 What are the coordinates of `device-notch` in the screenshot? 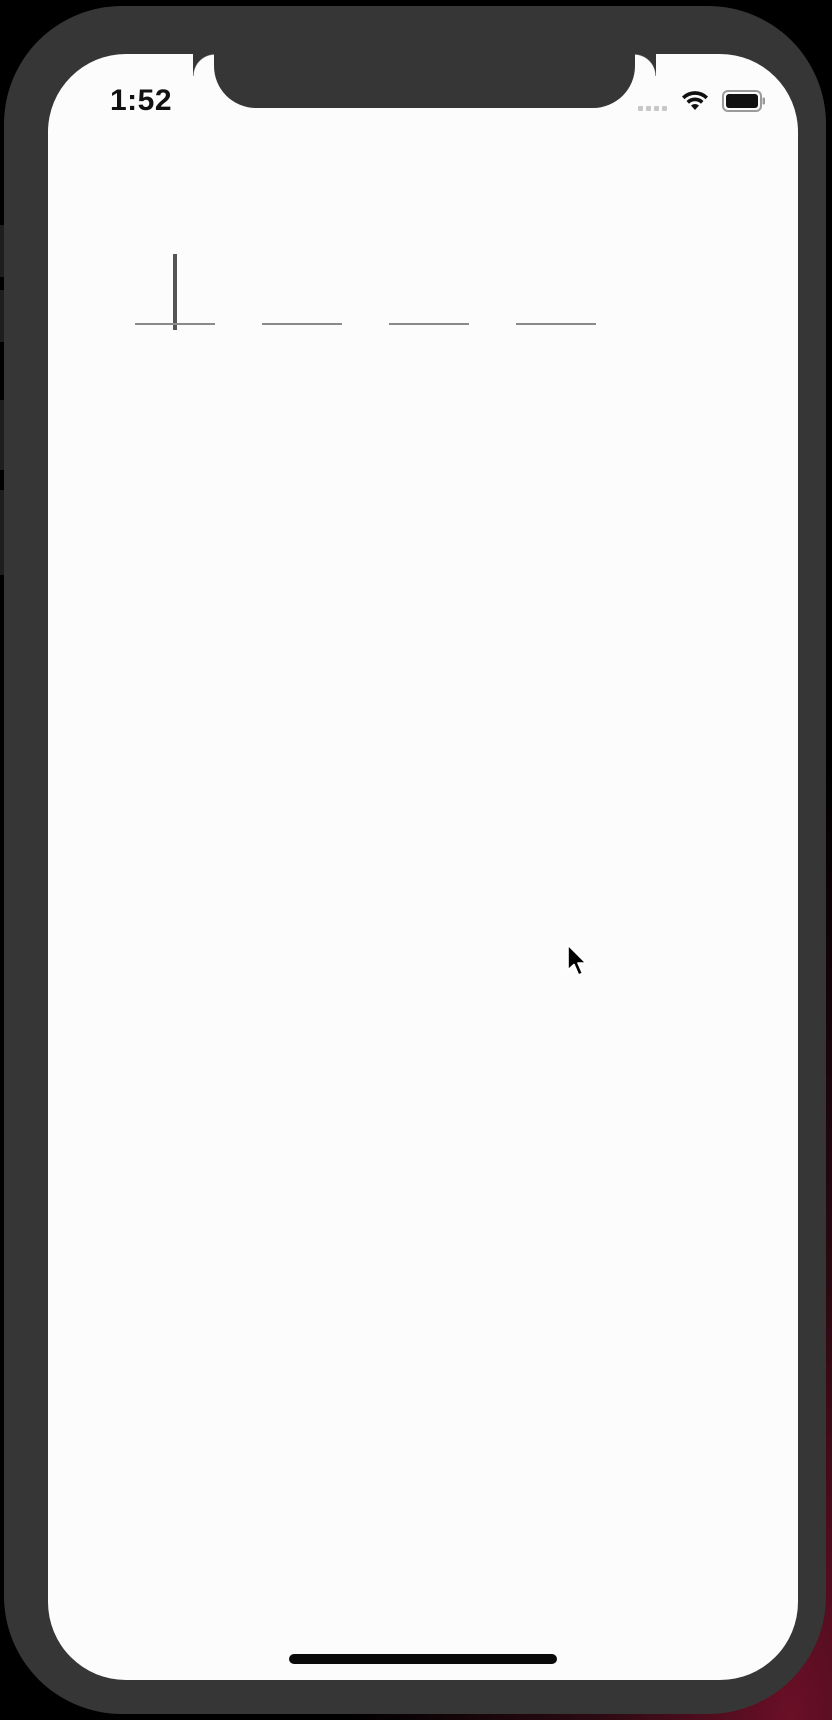 It's located at (435, 81).